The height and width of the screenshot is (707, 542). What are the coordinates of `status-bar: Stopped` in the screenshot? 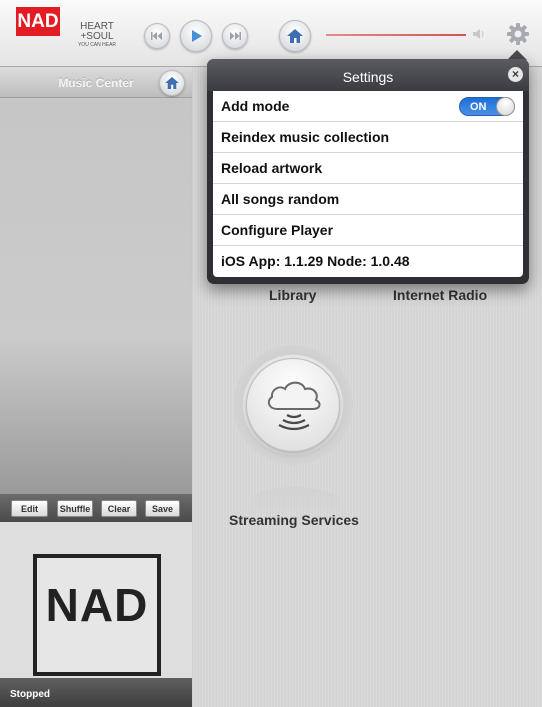 It's located at (96, 692).